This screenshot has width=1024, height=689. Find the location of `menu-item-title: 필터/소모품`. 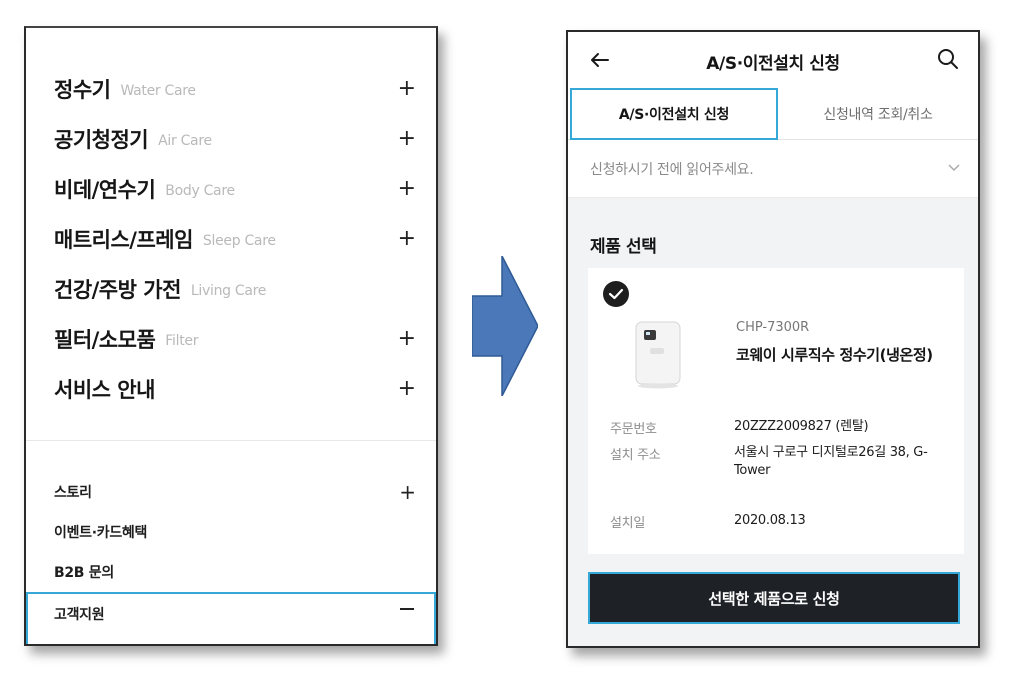

menu-item-title: 필터/소모품 is located at coordinates (105, 340).